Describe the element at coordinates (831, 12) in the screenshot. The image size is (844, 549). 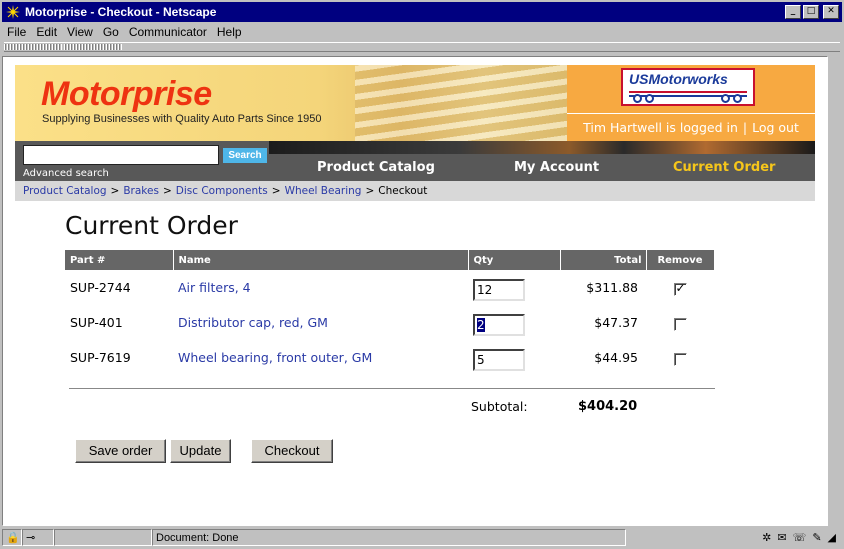
I see `close-button: ✕` at that location.